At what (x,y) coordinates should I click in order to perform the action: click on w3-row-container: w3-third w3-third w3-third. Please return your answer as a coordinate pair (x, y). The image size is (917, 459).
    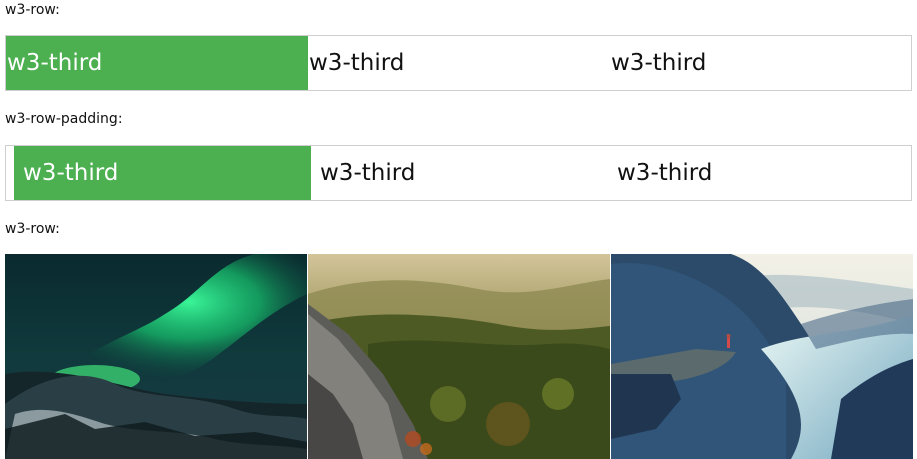
    Looking at the image, I should click on (458, 63).